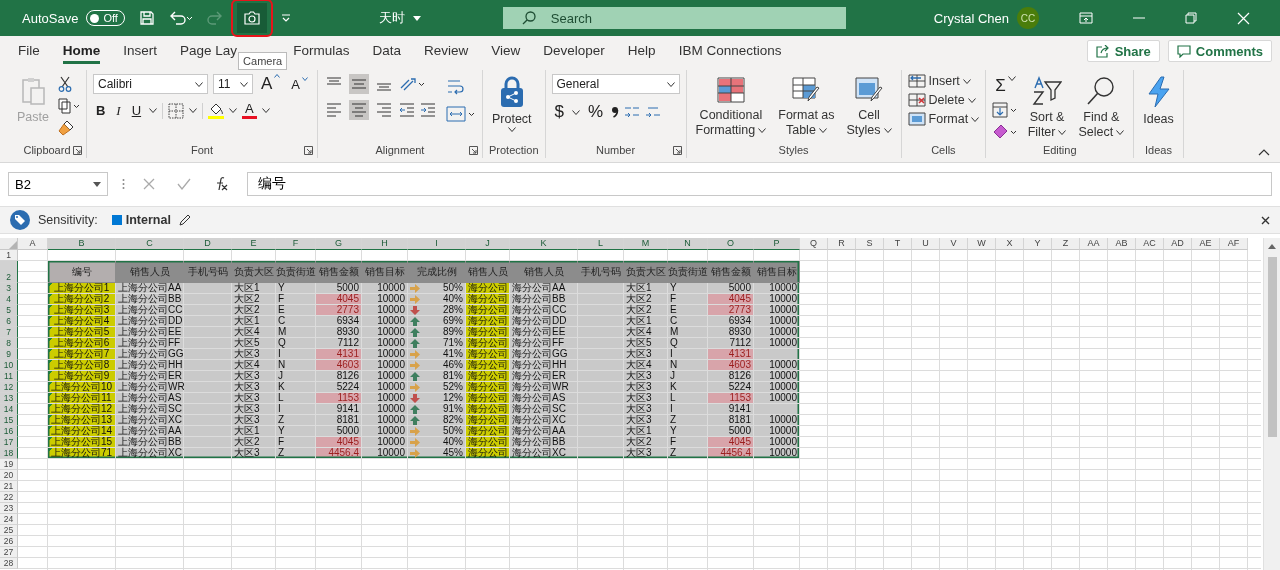 The width and height of the screenshot is (1280, 570). Describe the element at coordinates (339, 244) in the screenshot. I see `column-header: G` at that location.